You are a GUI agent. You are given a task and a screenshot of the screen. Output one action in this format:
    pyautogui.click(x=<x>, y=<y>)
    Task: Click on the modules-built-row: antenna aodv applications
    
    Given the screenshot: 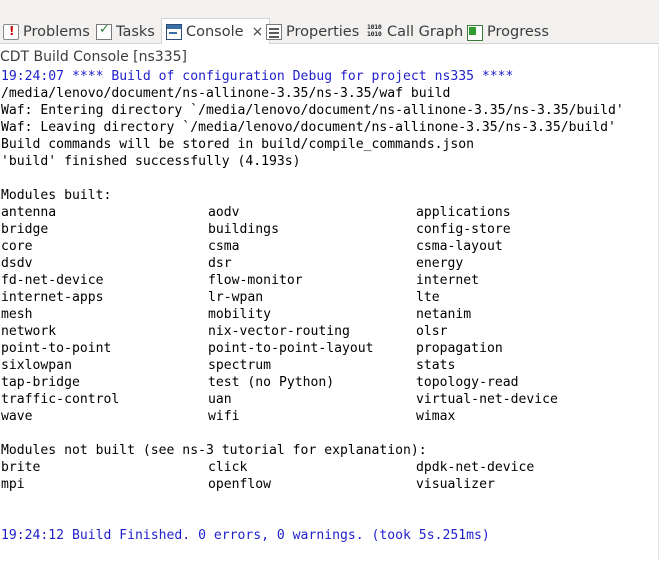 What is the action you would take?
    pyautogui.click(x=329, y=212)
    